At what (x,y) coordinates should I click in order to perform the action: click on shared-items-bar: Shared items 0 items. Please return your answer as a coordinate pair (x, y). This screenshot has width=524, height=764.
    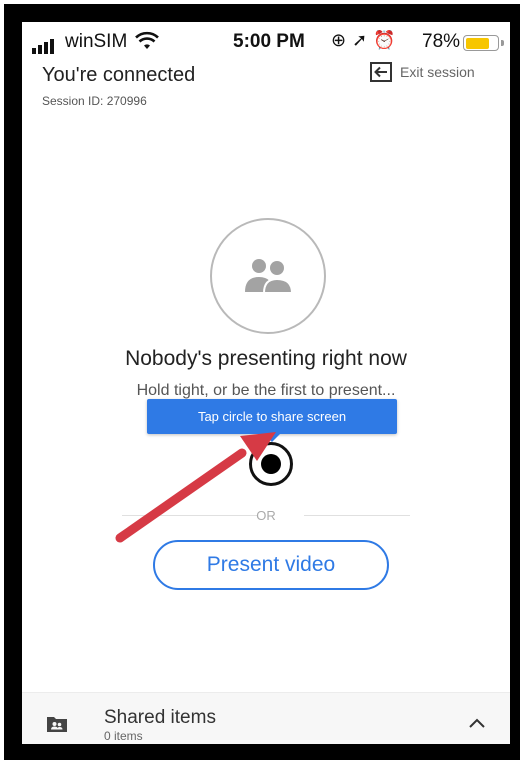
    Looking at the image, I should click on (266, 718).